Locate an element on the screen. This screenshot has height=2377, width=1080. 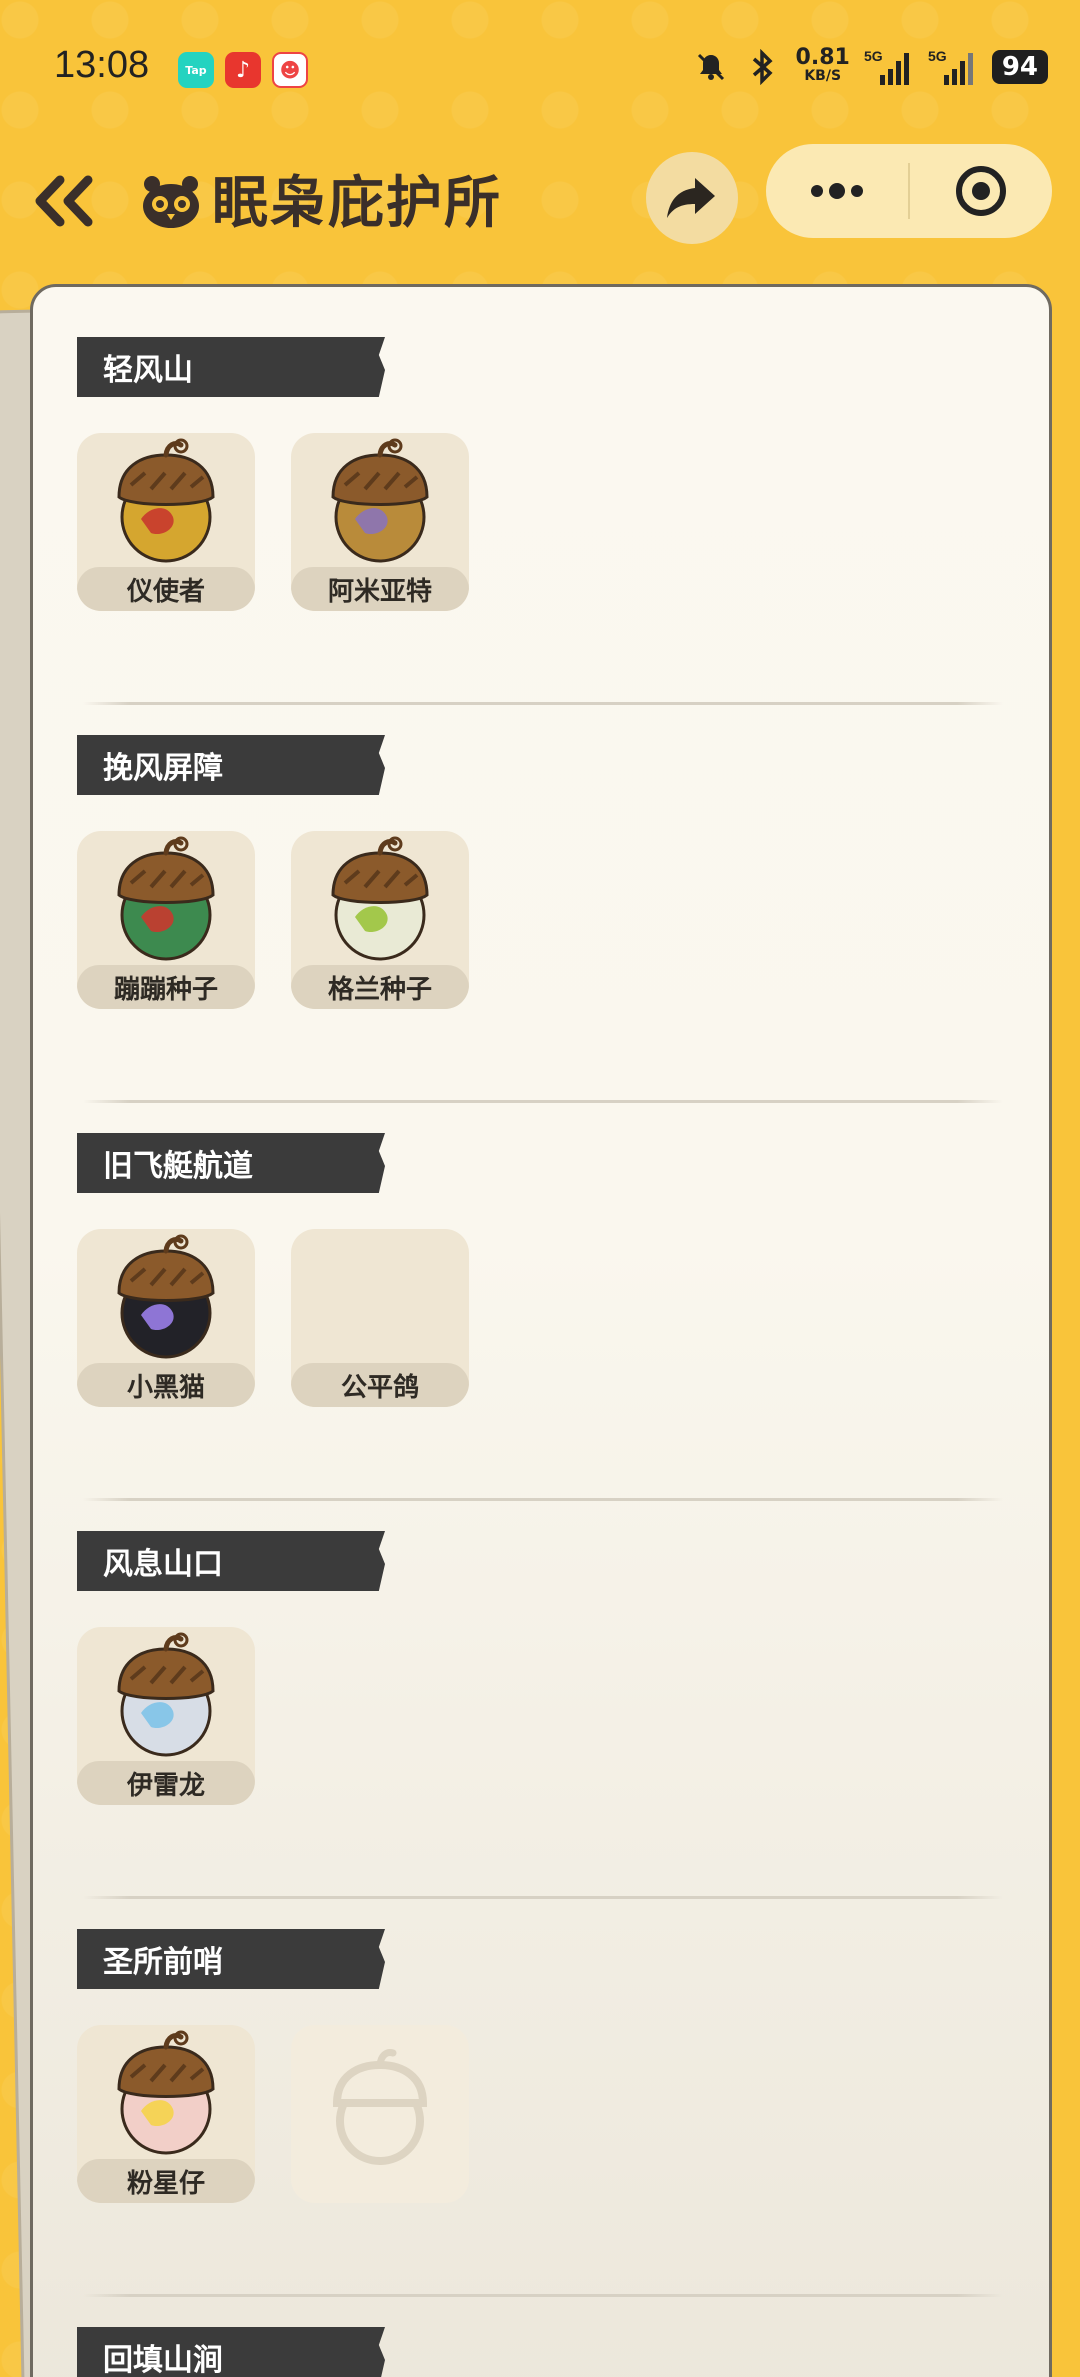
region-section: 风息山口 伊雷龙 is located at coordinates (547, 1668).